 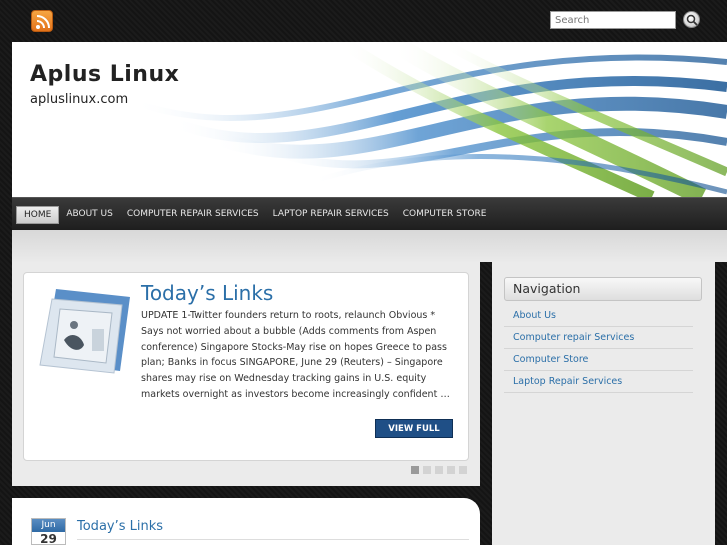 What do you see at coordinates (48, 525) in the screenshot?
I see `date-month: Jun` at bounding box center [48, 525].